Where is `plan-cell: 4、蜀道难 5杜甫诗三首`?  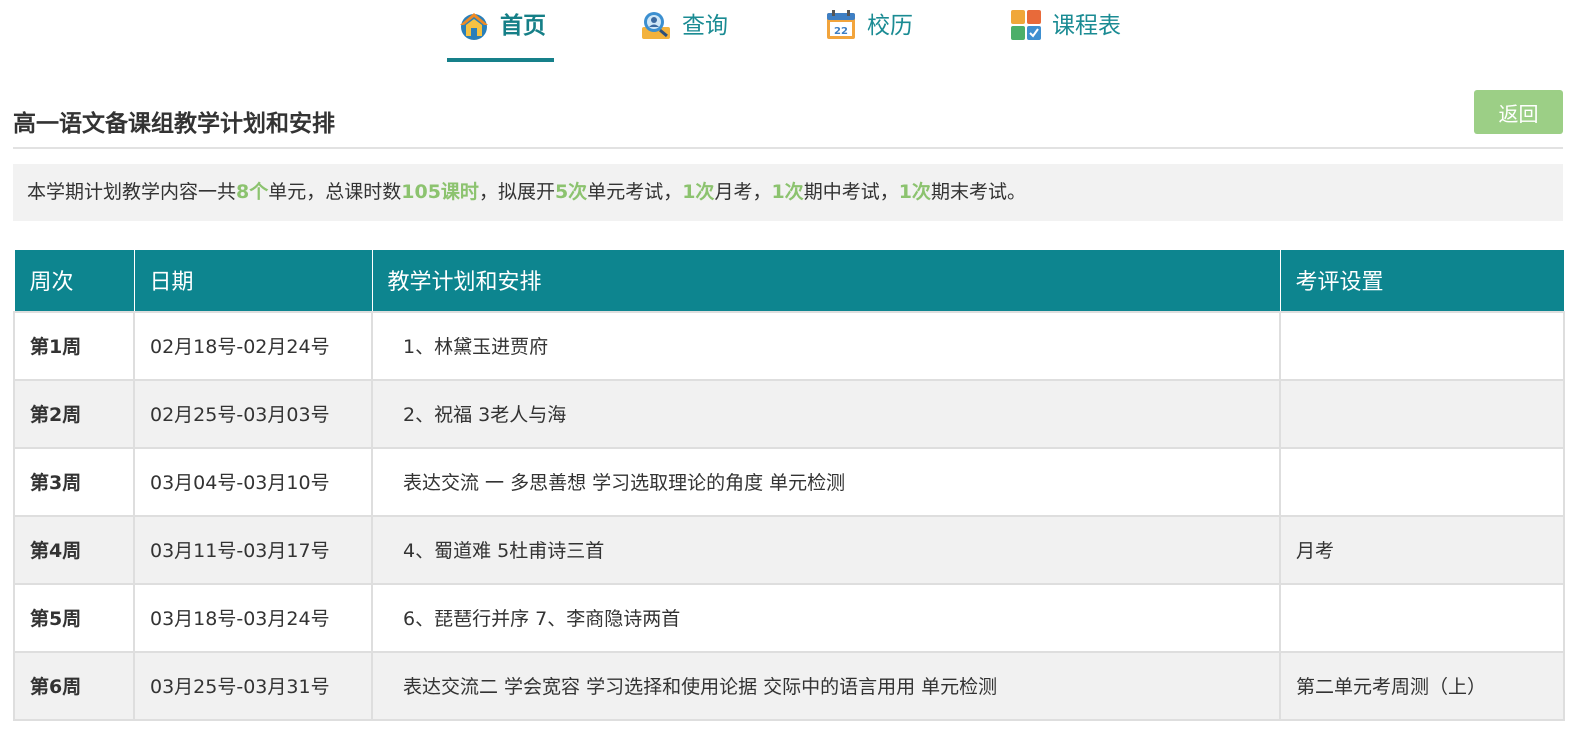
plan-cell: 4、蜀道难 5杜甫诗三首 is located at coordinates (826, 549).